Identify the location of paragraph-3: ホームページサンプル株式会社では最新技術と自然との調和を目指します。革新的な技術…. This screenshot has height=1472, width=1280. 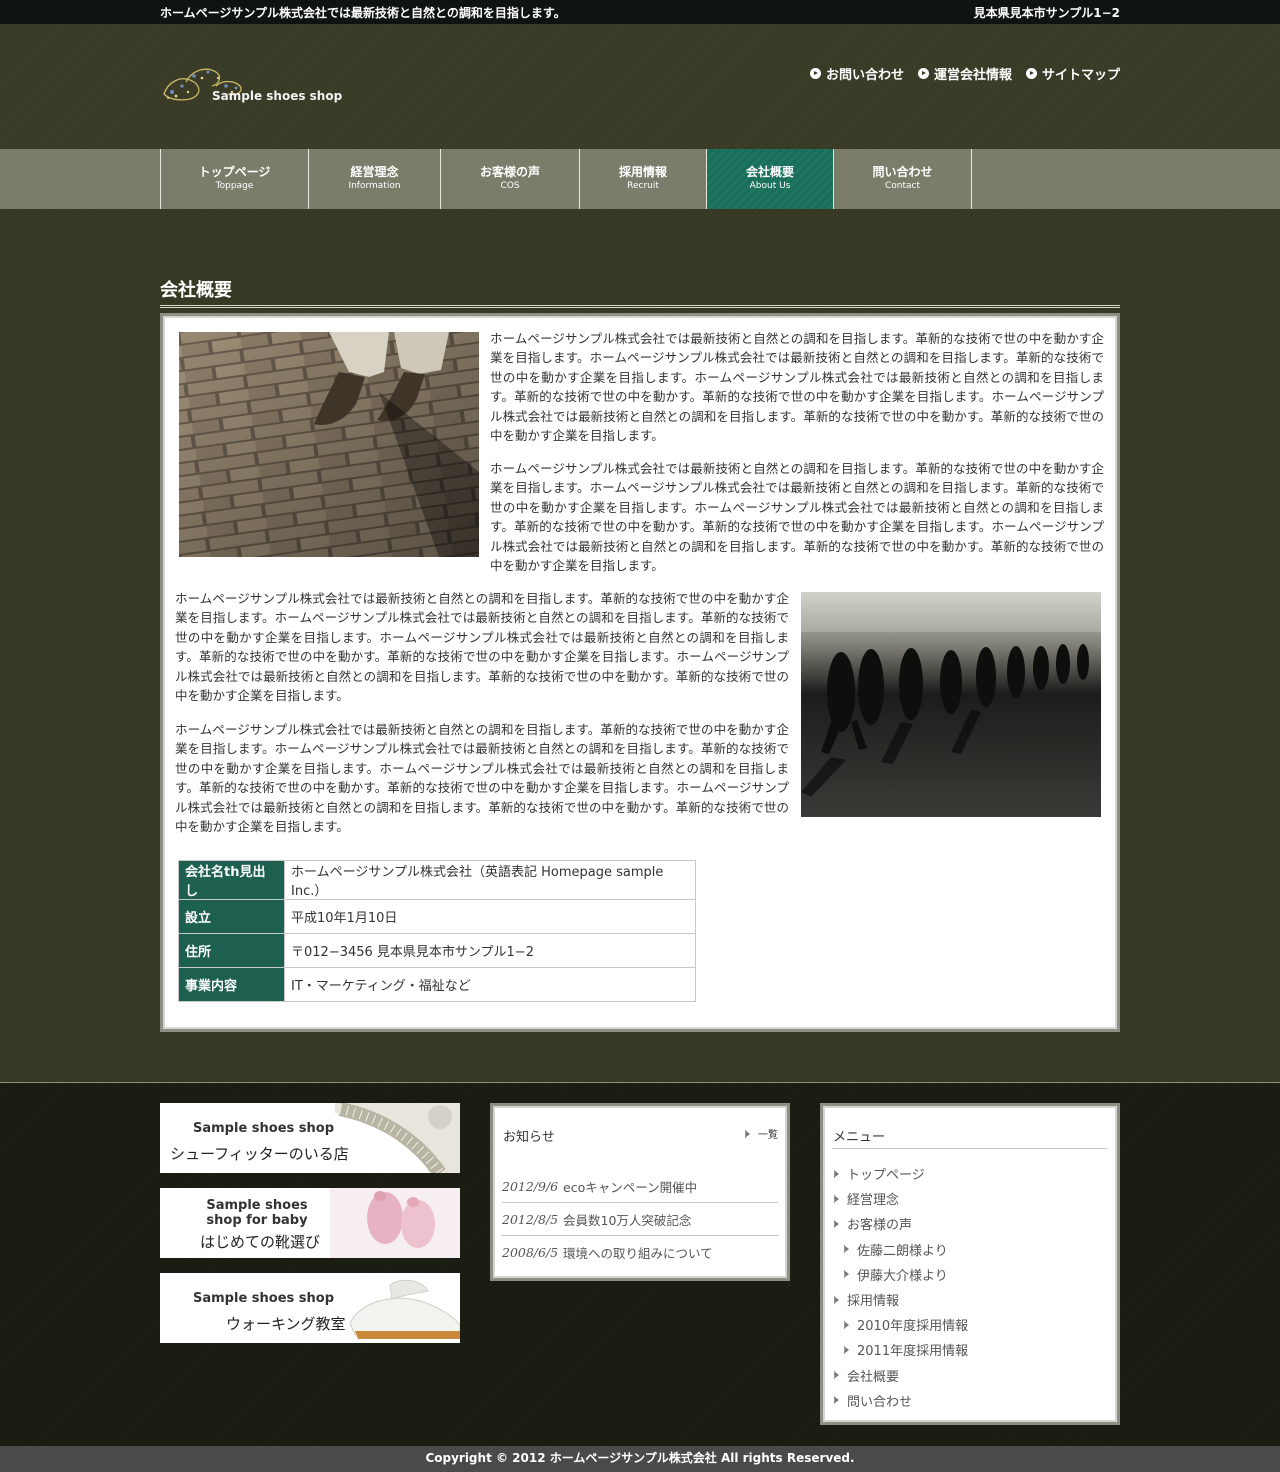
(482, 647).